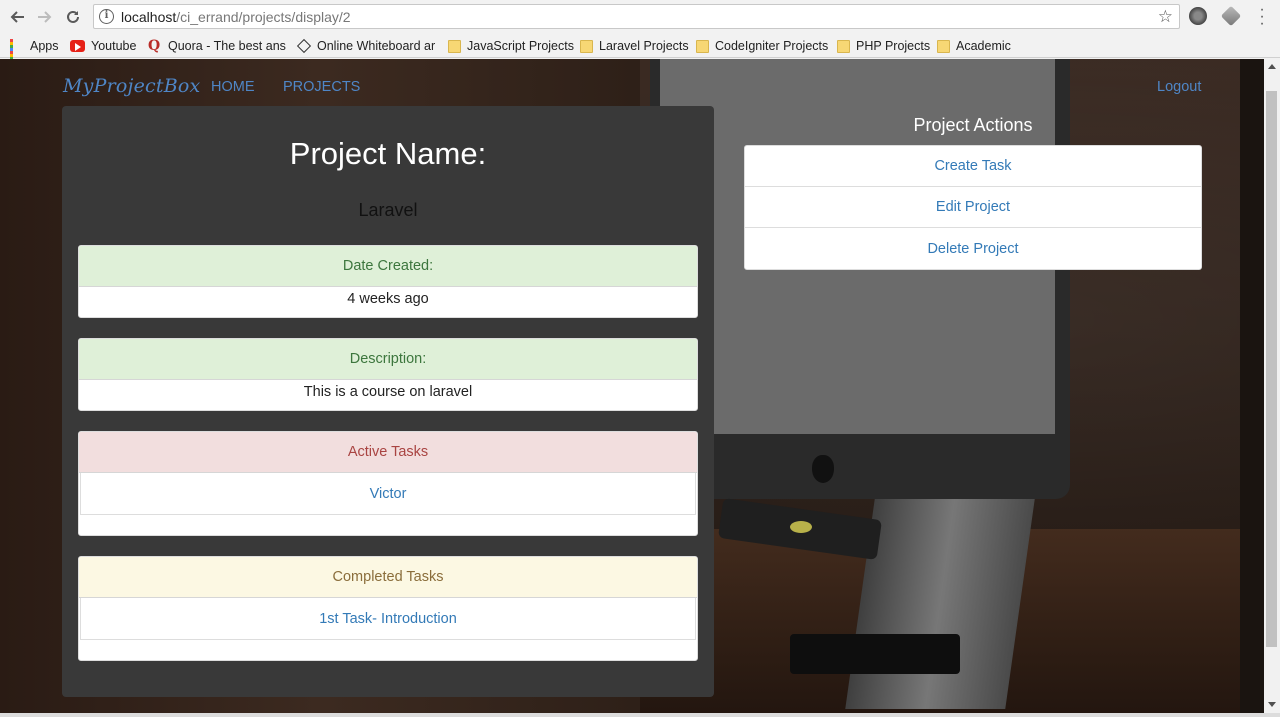 This screenshot has height=717, width=1280. Describe the element at coordinates (233, 87) in the screenshot. I see `nav-link-home: HOME` at that location.